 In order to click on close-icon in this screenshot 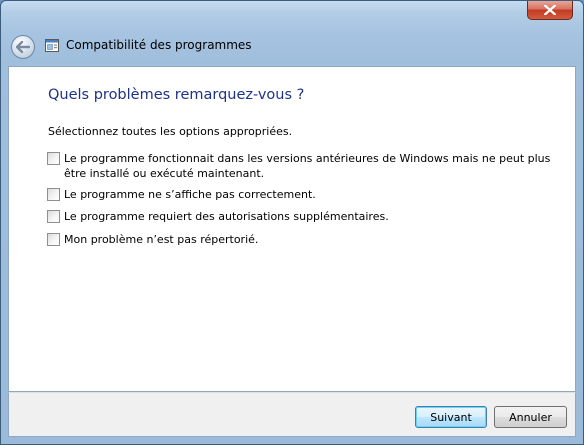, I will do `click(550, 10)`.